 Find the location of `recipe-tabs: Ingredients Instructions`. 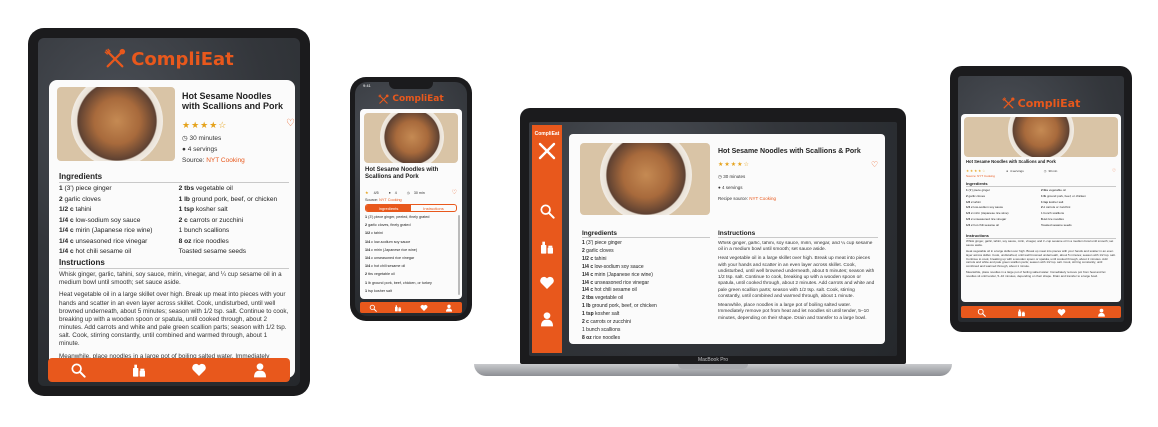

recipe-tabs: Ingredients Instructions is located at coordinates (411, 208).